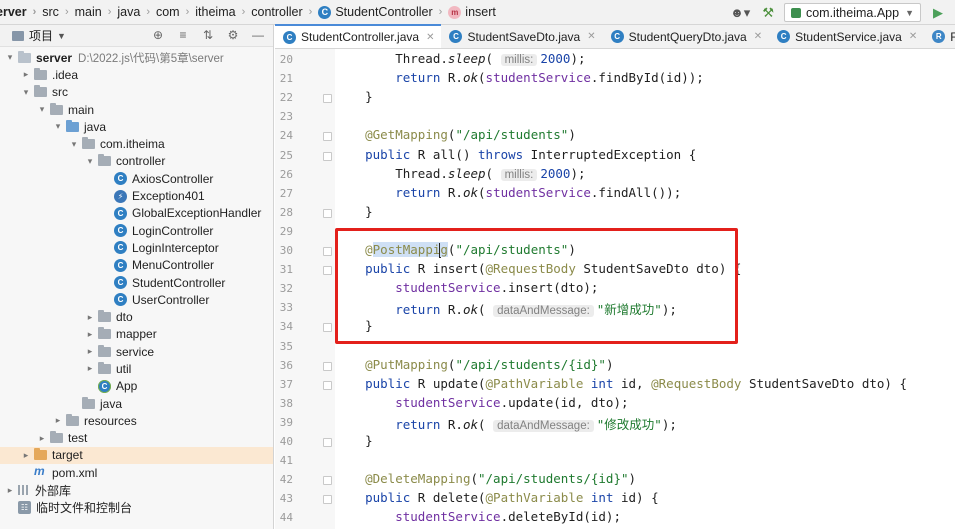 This screenshot has width=955, height=529. Describe the element at coordinates (136, 316) in the screenshot. I see `tree-item-dto: ▸ dto` at that location.